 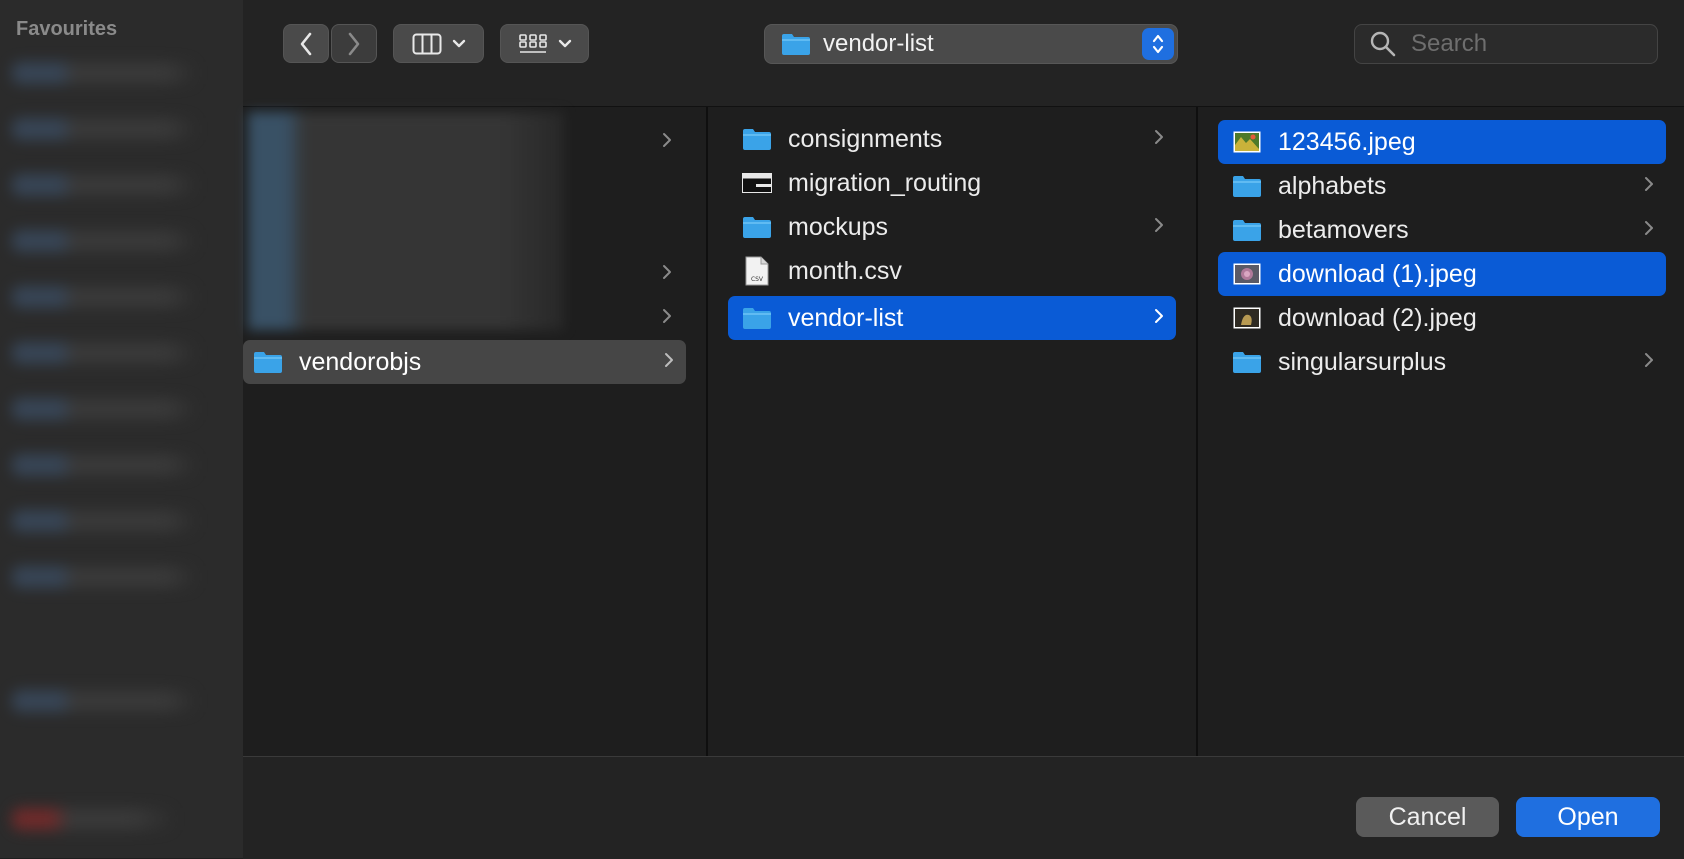 I want to click on list-item: CSV month.csv, so click(x=952, y=271).